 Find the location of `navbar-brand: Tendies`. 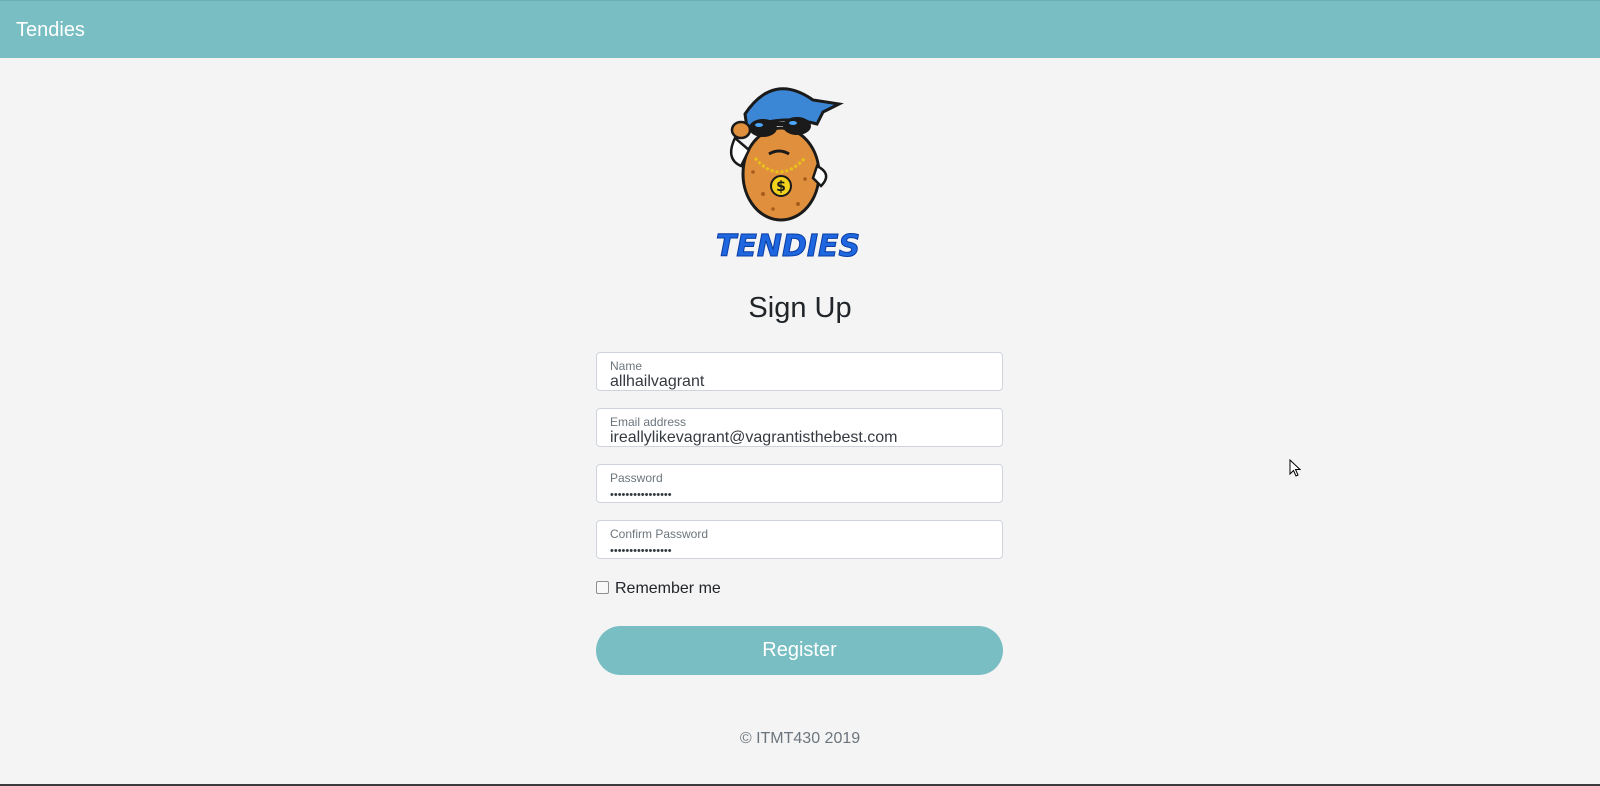

navbar-brand: Tendies is located at coordinates (50, 30).